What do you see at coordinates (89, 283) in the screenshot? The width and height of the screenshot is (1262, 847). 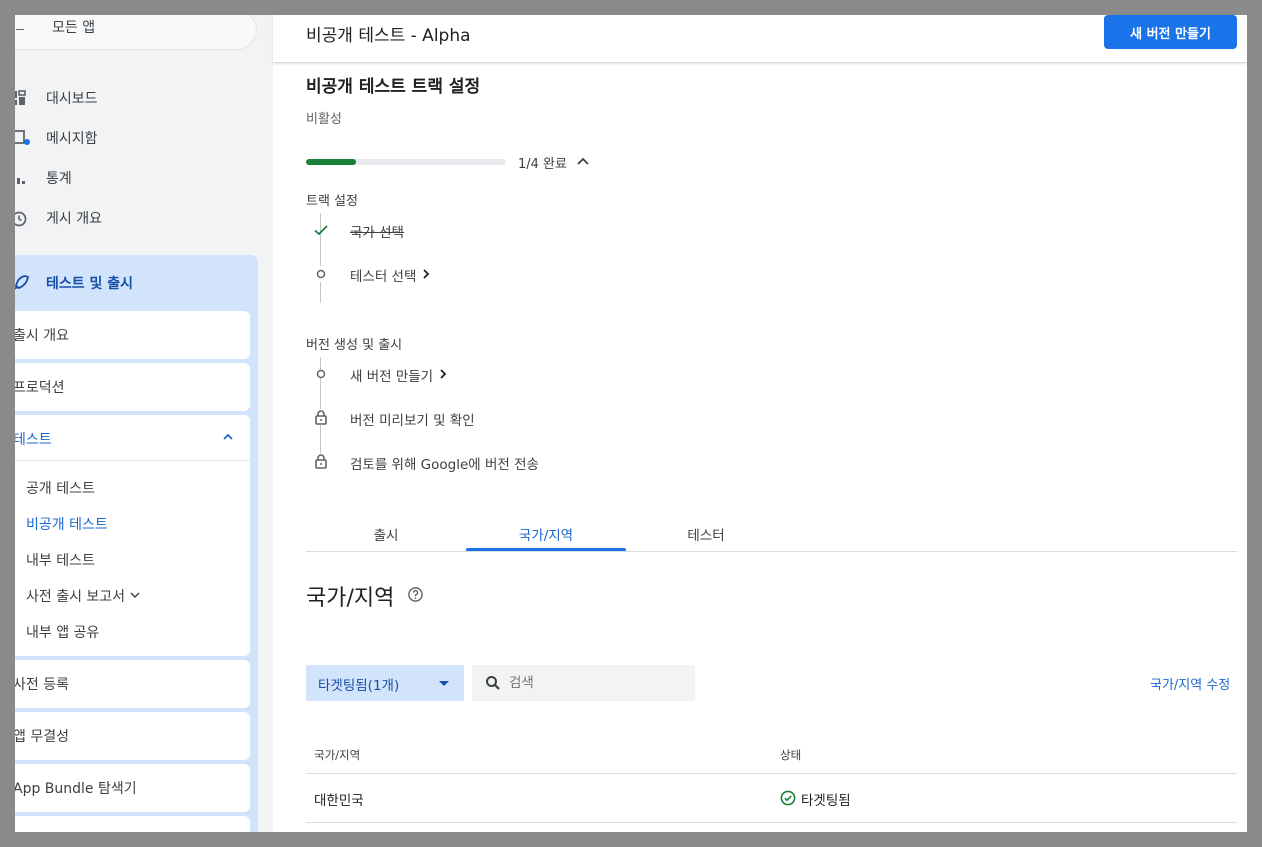 I see `sidebar-item-test-release: 테스트 및 출시` at bounding box center [89, 283].